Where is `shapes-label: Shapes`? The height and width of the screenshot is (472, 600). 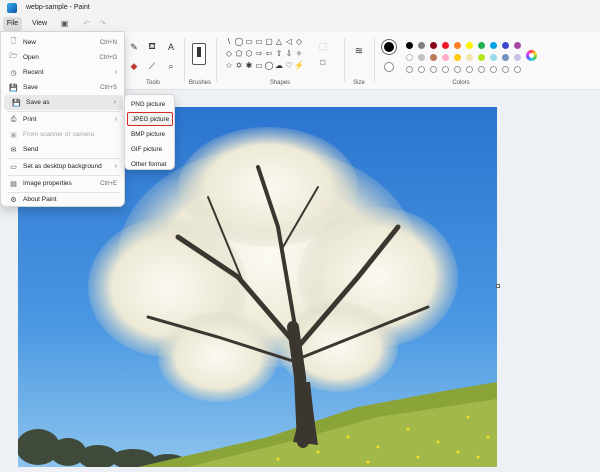 shapes-label: Shapes is located at coordinates (280, 83).